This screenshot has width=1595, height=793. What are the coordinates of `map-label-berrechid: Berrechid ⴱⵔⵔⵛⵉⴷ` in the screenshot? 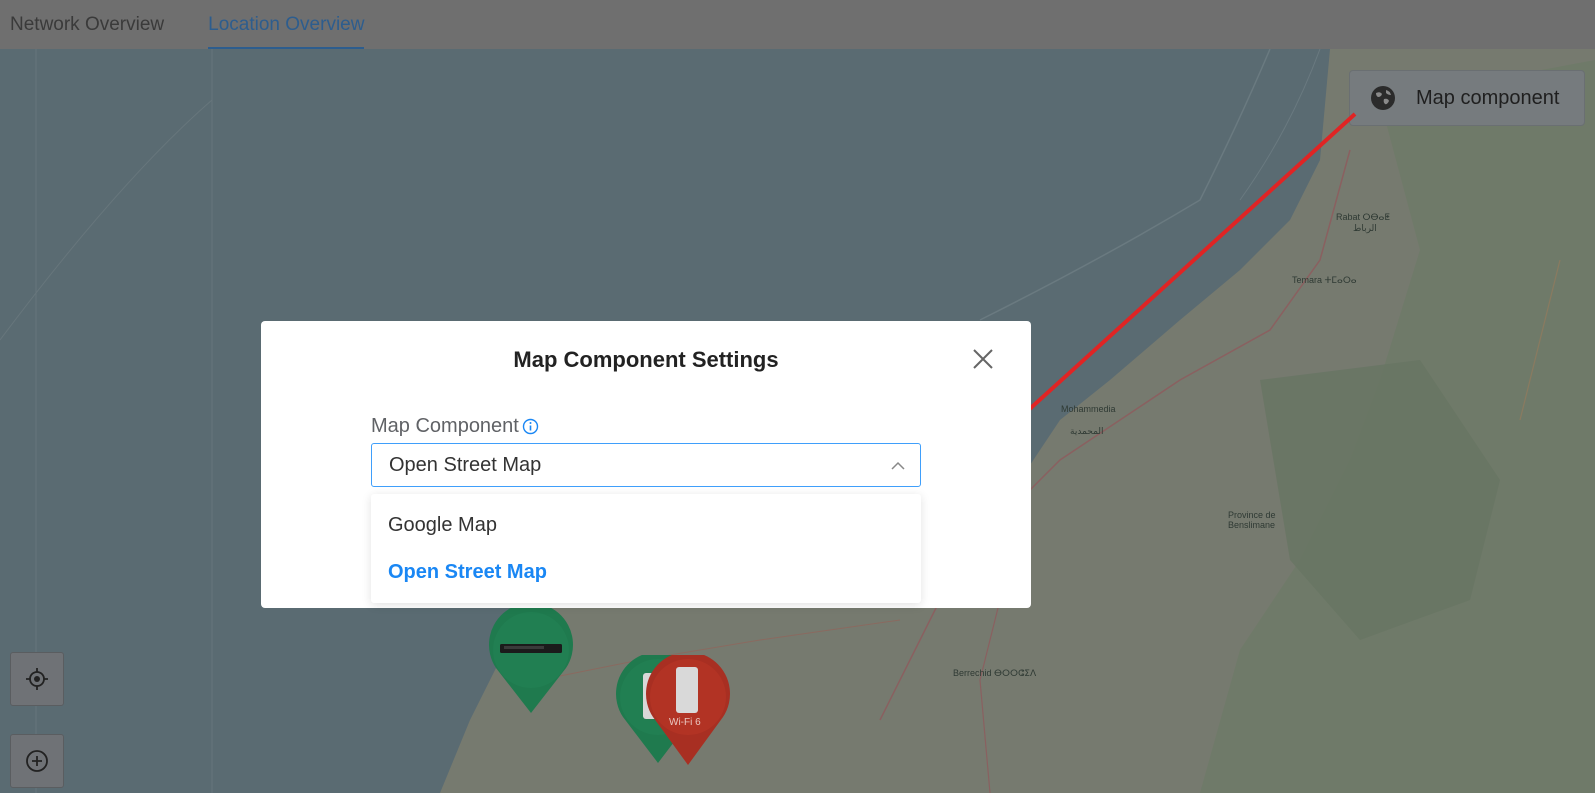 It's located at (995, 673).